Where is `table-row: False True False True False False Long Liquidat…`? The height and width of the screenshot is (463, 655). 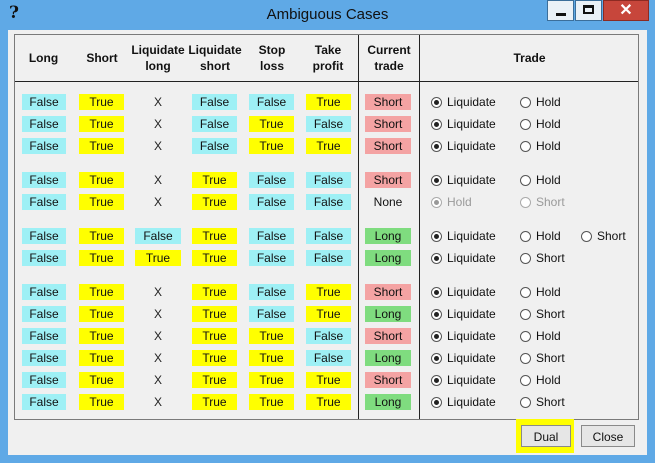
table-row: False True False True False False Long Liquidat… is located at coordinates (326, 236).